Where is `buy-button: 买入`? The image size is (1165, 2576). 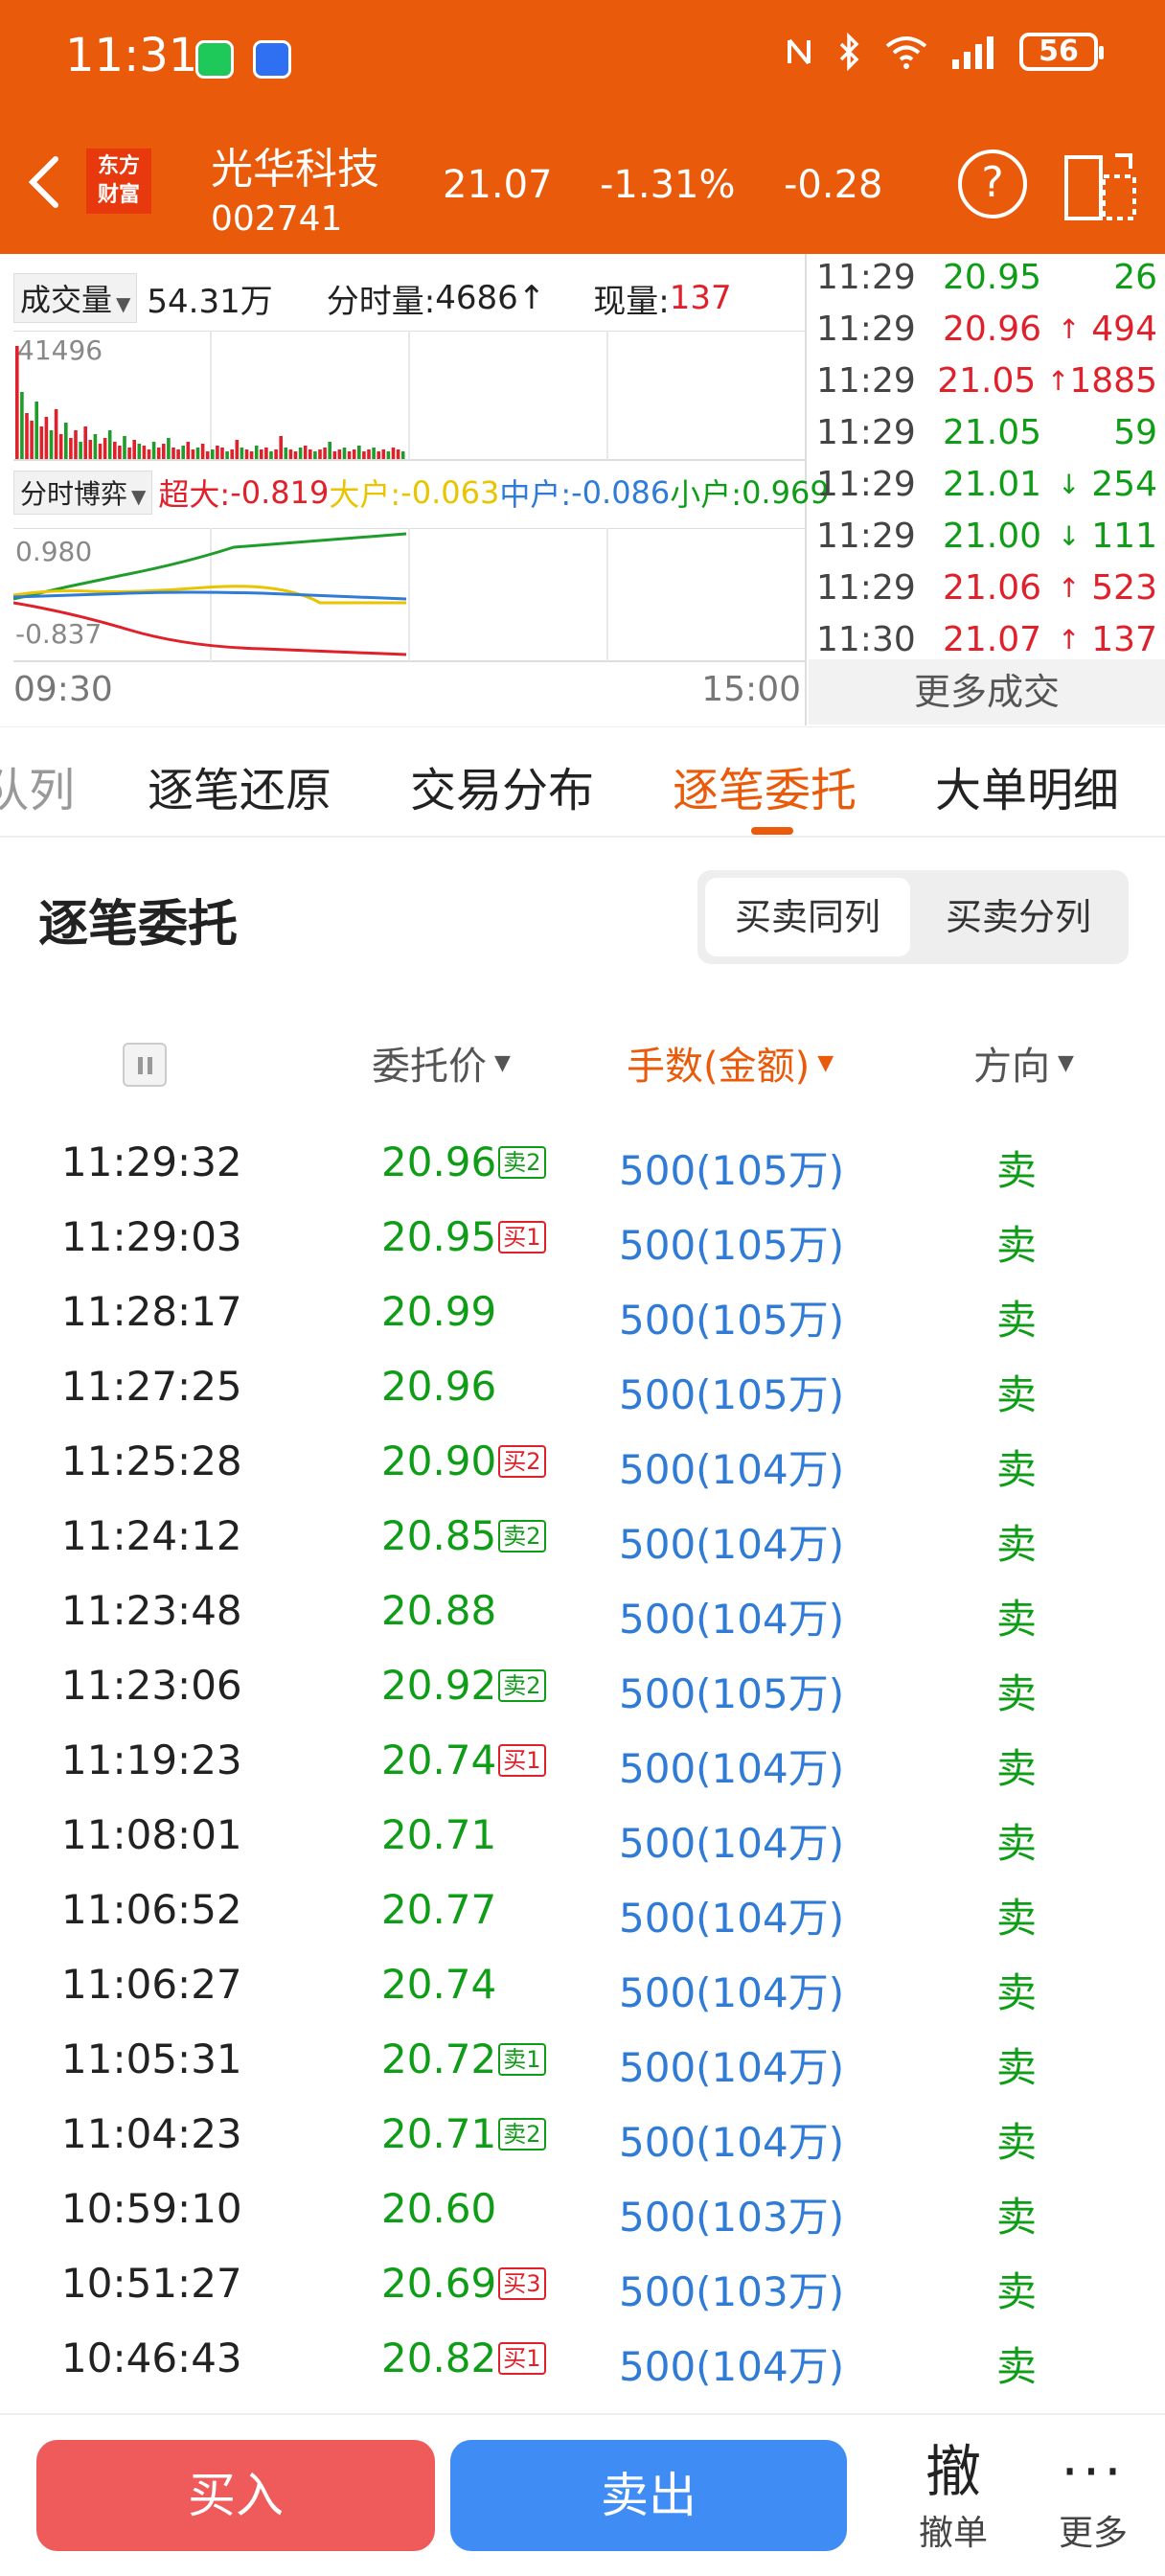 buy-button: 买入 is located at coordinates (235, 2495).